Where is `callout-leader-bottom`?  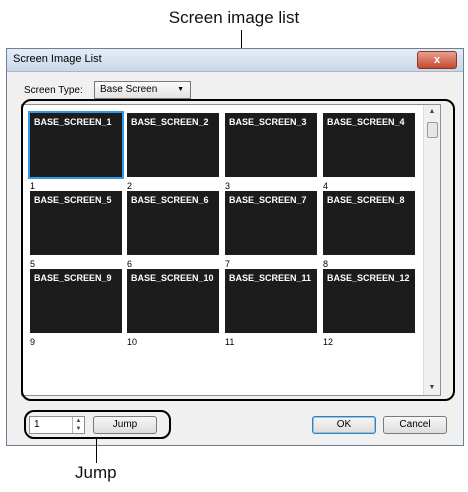 callout-leader-bottom is located at coordinates (96, 450).